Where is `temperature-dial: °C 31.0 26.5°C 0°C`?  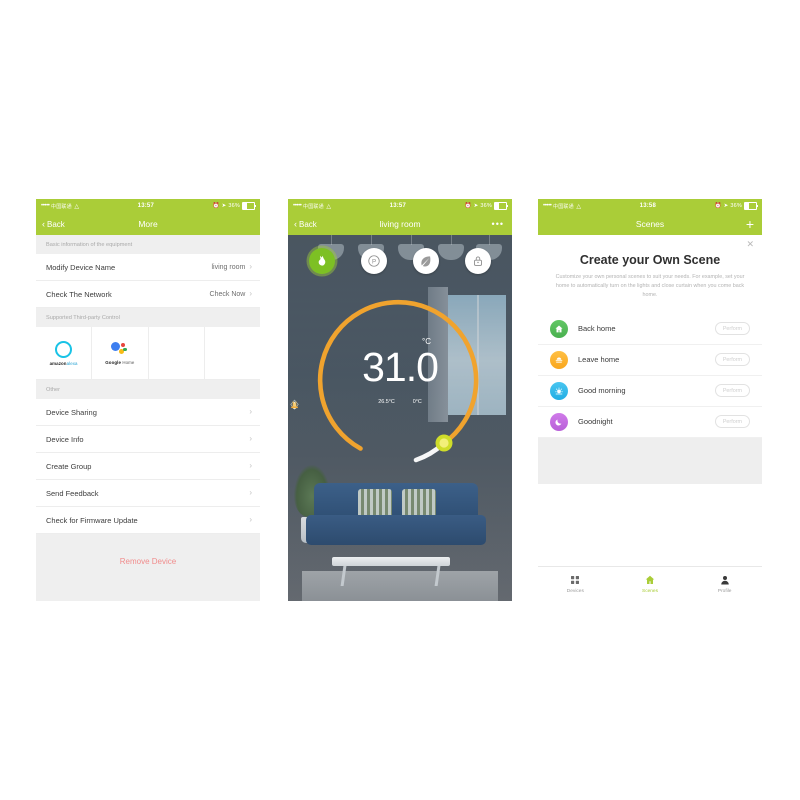
temperature-dial: °C 31.0 26.5°C 0°C is located at coordinates (400, 385).